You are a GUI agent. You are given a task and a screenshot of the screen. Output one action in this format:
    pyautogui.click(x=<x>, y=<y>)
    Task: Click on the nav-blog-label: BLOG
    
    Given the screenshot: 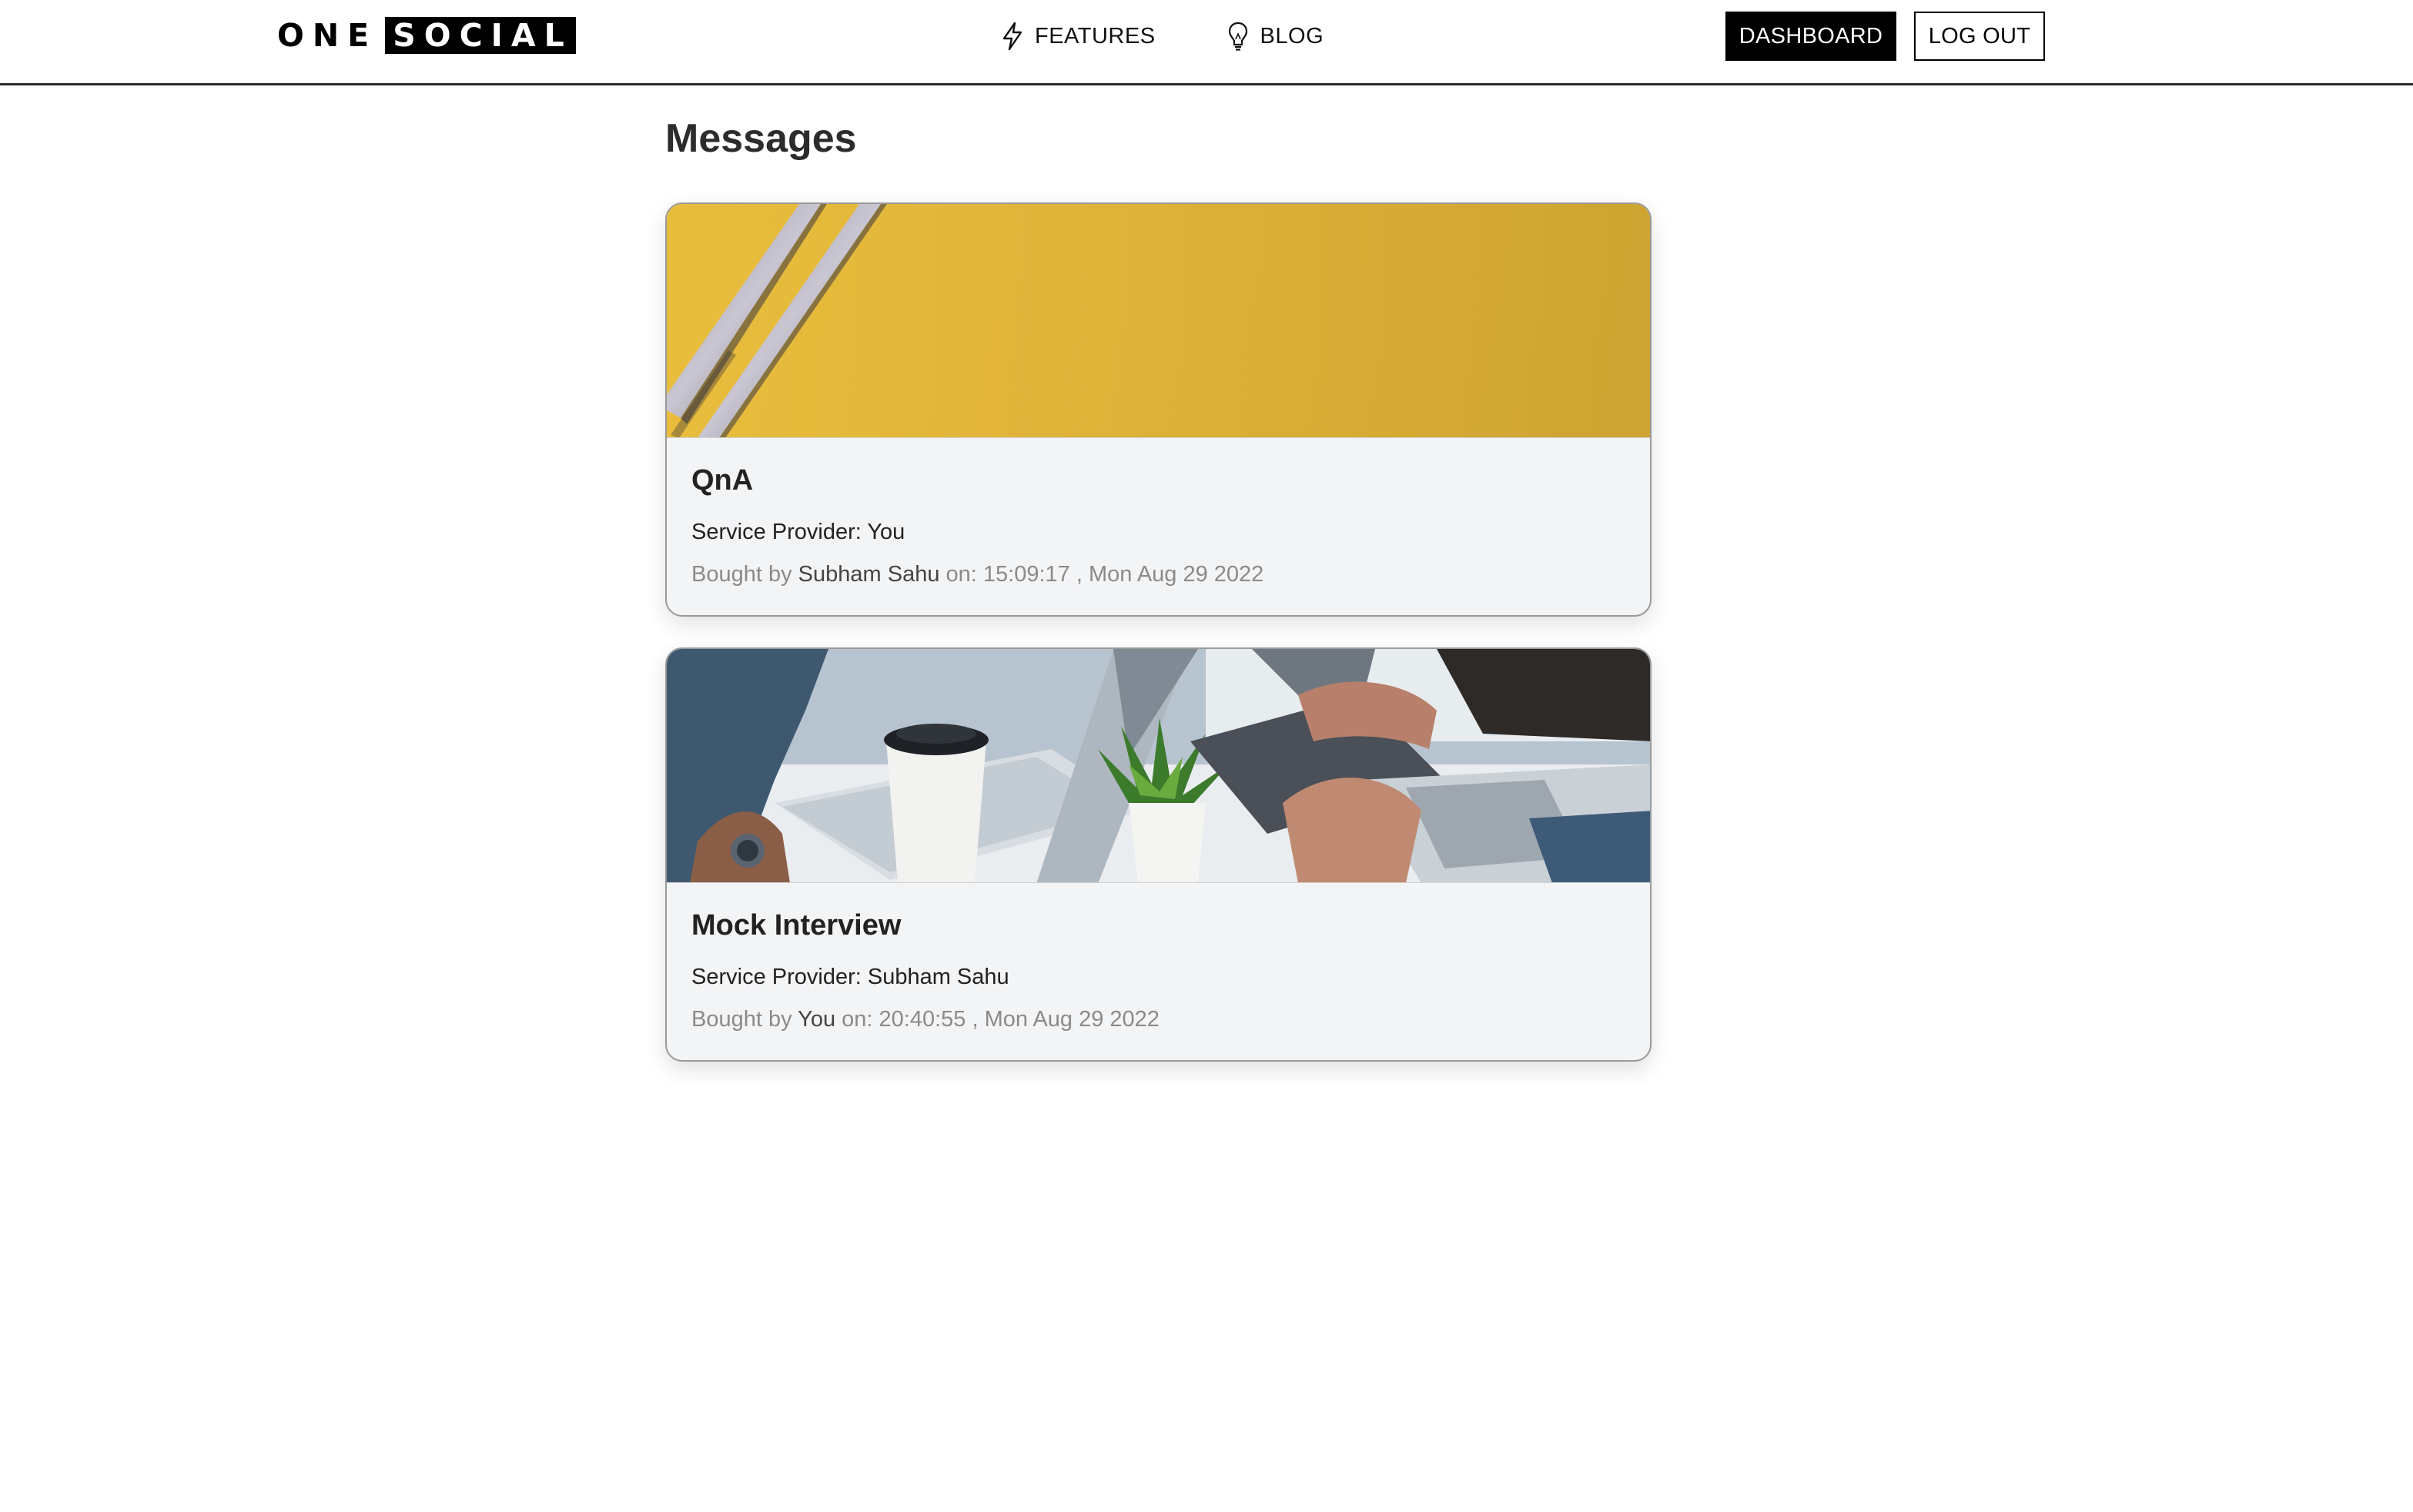 What is the action you would take?
    pyautogui.click(x=1292, y=36)
    